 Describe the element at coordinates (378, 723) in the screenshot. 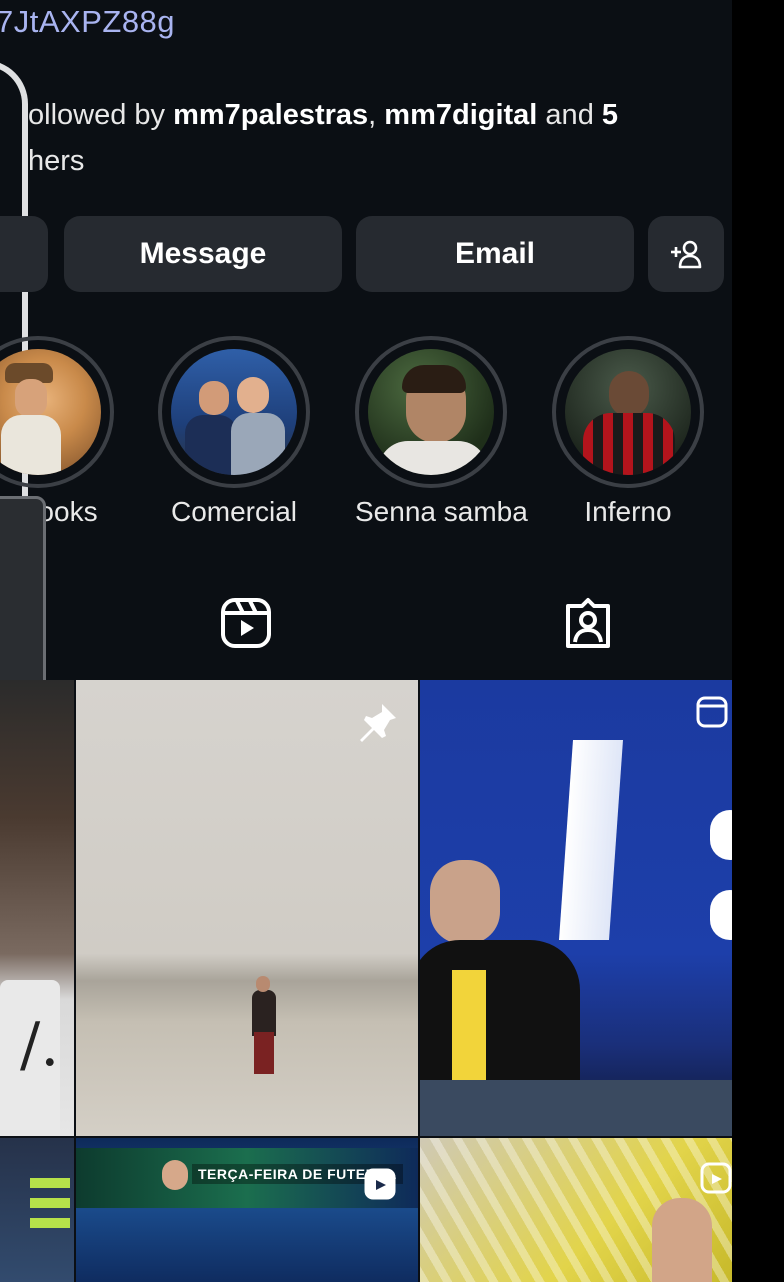

I see `pin-icon` at that location.